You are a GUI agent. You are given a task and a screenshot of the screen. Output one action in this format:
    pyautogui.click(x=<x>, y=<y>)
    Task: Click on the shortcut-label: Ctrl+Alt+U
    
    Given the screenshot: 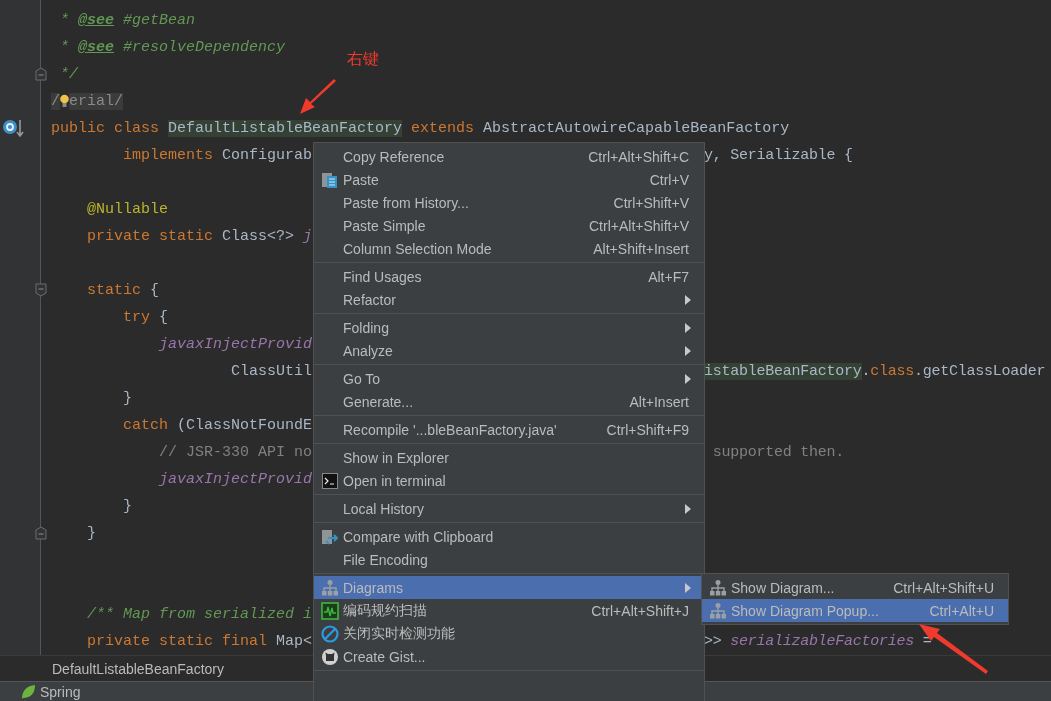 What is the action you would take?
    pyautogui.click(x=961, y=610)
    